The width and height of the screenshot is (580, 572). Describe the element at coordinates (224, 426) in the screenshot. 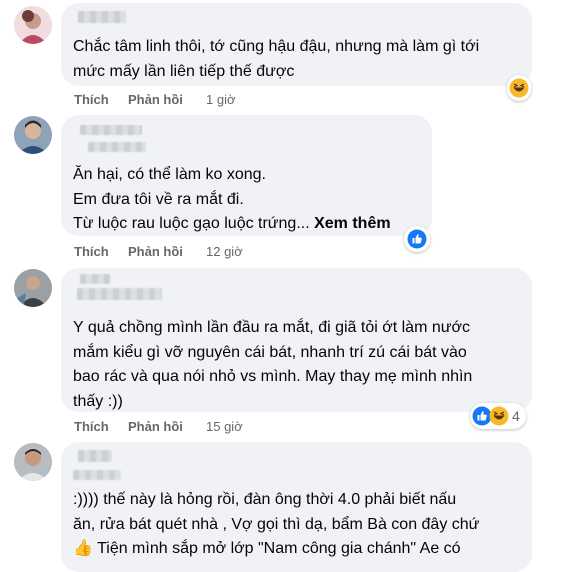

I see `timestamp: 15 giờ` at that location.